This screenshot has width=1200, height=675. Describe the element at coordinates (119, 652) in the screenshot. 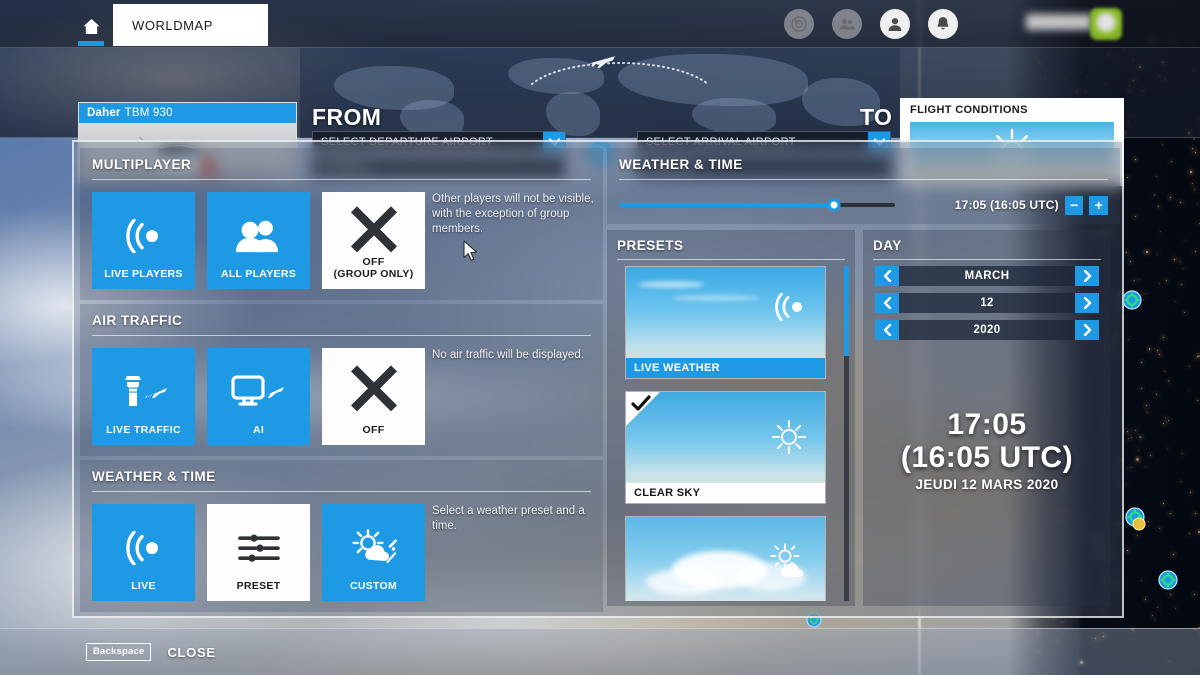

I see `backspace-keycap: Backspace` at that location.